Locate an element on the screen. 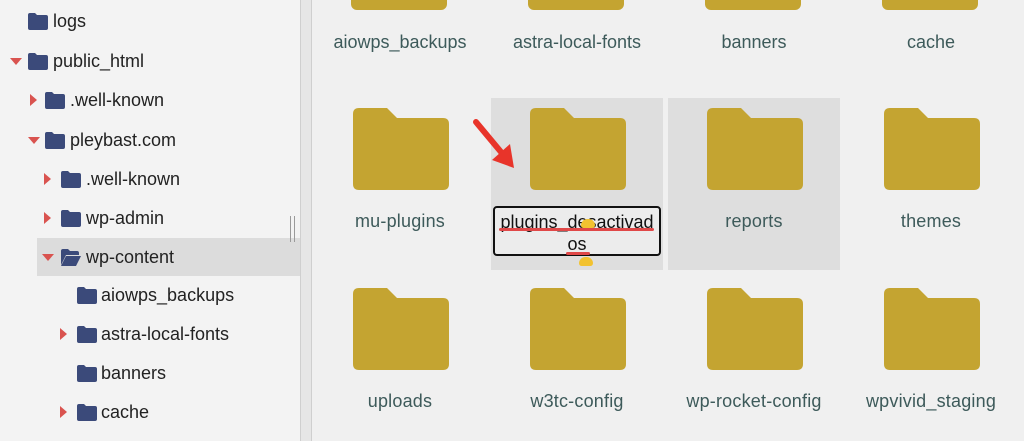  folder-name: uploads is located at coordinates (400, 401).